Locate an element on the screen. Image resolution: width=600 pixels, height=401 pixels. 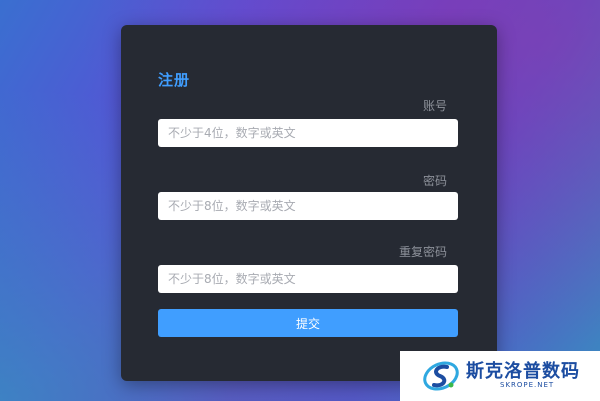
watermark: 斯克洛普数码 SKROPE.NET is located at coordinates (500, 376).